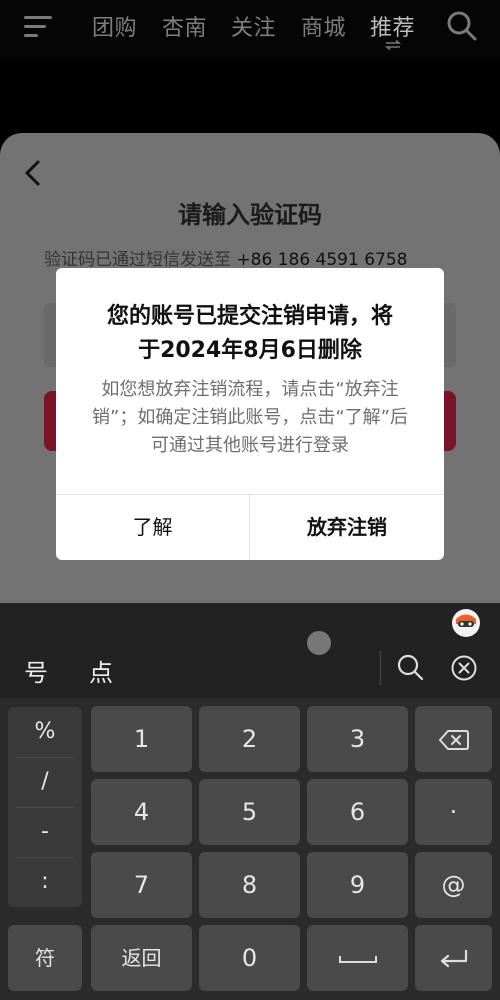  Describe the element at coordinates (32, 173) in the screenshot. I see `back-icon` at that location.